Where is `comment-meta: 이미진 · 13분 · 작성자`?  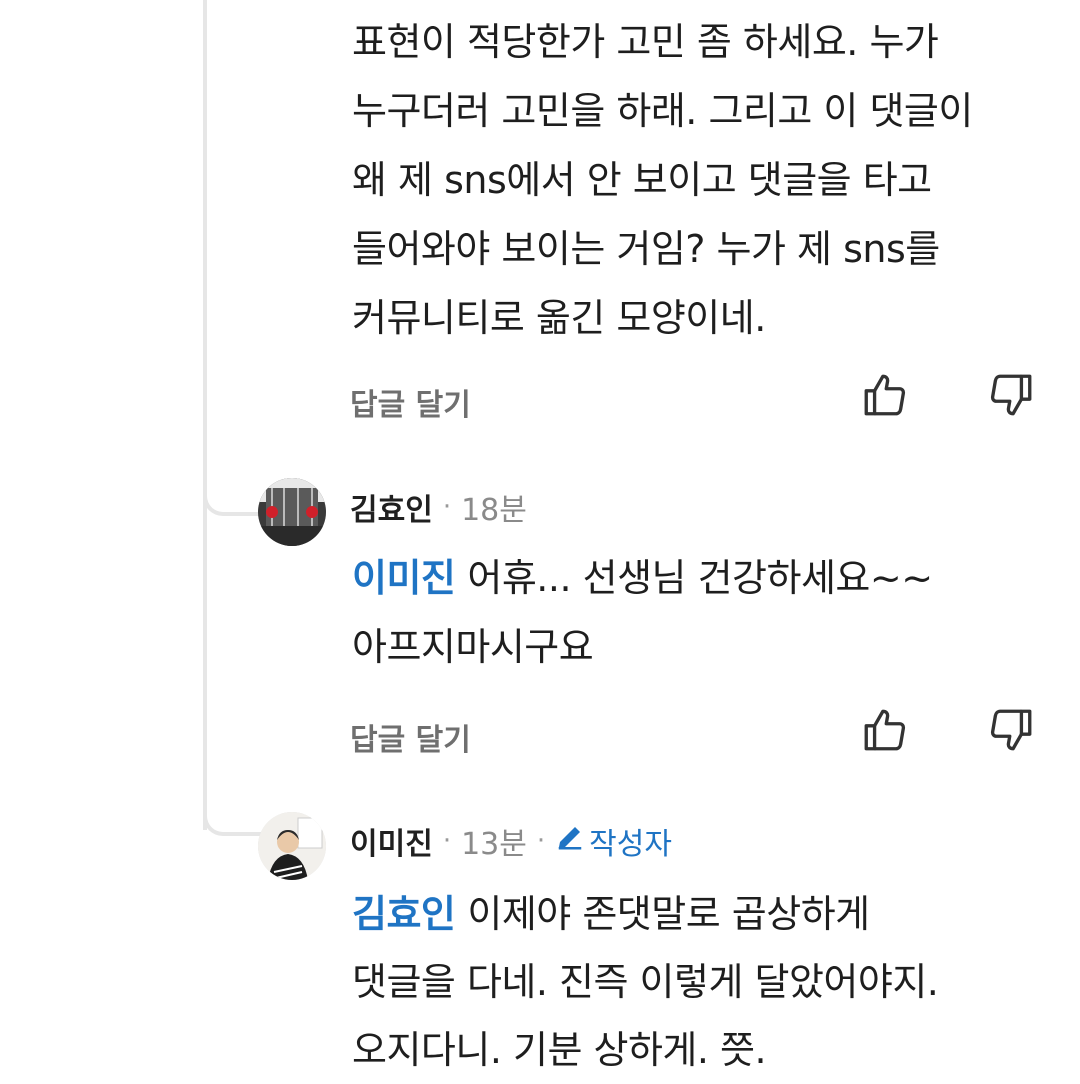 comment-meta: 이미진 · 13분 · 작성자 is located at coordinates (511, 841).